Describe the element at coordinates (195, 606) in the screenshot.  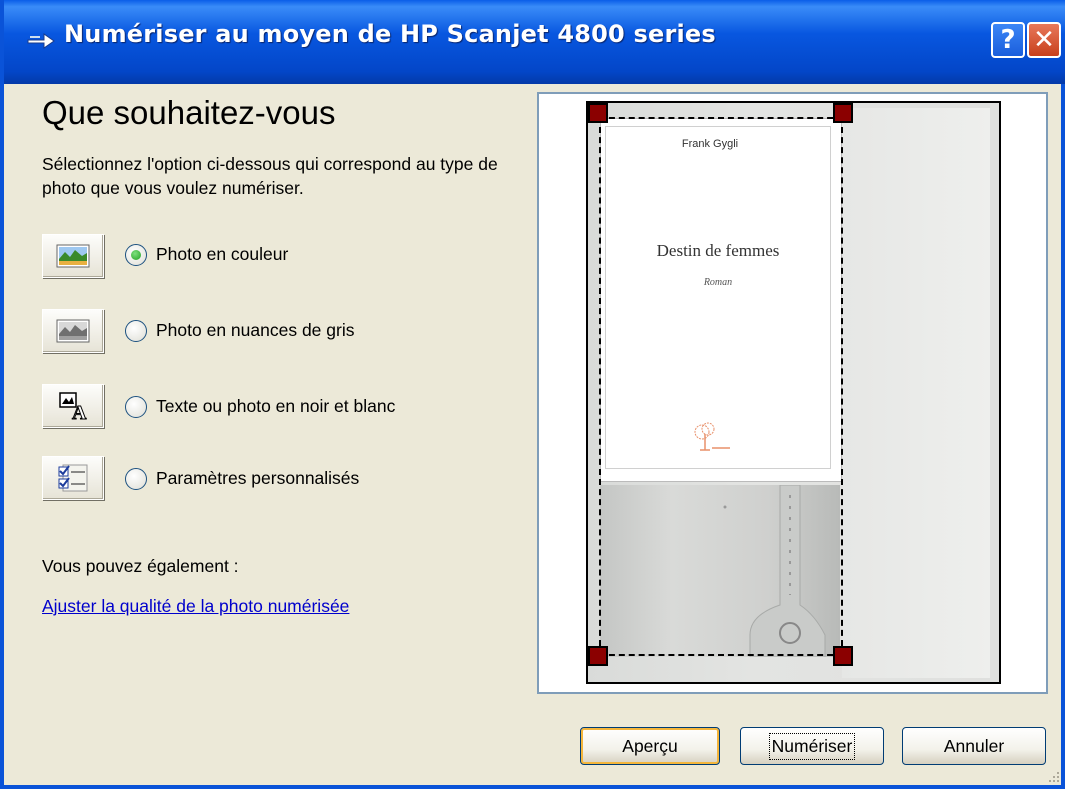
I see `adjust-quality-link: Ajuster la qualité de la photo numérisée` at that location.